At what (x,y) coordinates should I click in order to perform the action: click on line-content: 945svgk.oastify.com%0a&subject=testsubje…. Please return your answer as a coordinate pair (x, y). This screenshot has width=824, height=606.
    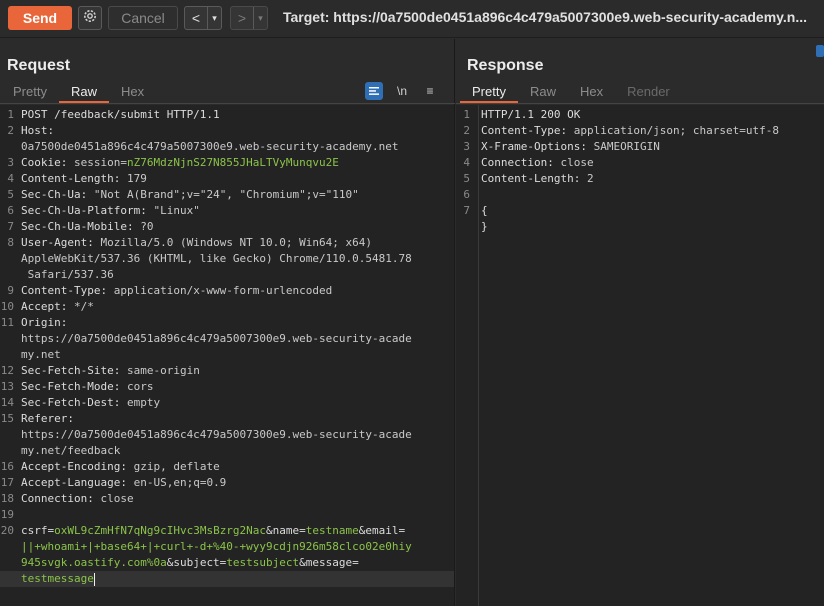
    Looking at the image, I should click on (190, 563).